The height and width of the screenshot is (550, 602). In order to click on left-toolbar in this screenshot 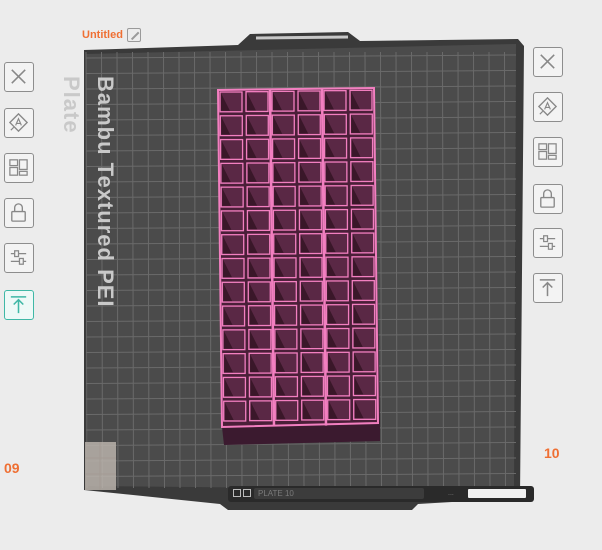, I will do `click(22, 192)`.